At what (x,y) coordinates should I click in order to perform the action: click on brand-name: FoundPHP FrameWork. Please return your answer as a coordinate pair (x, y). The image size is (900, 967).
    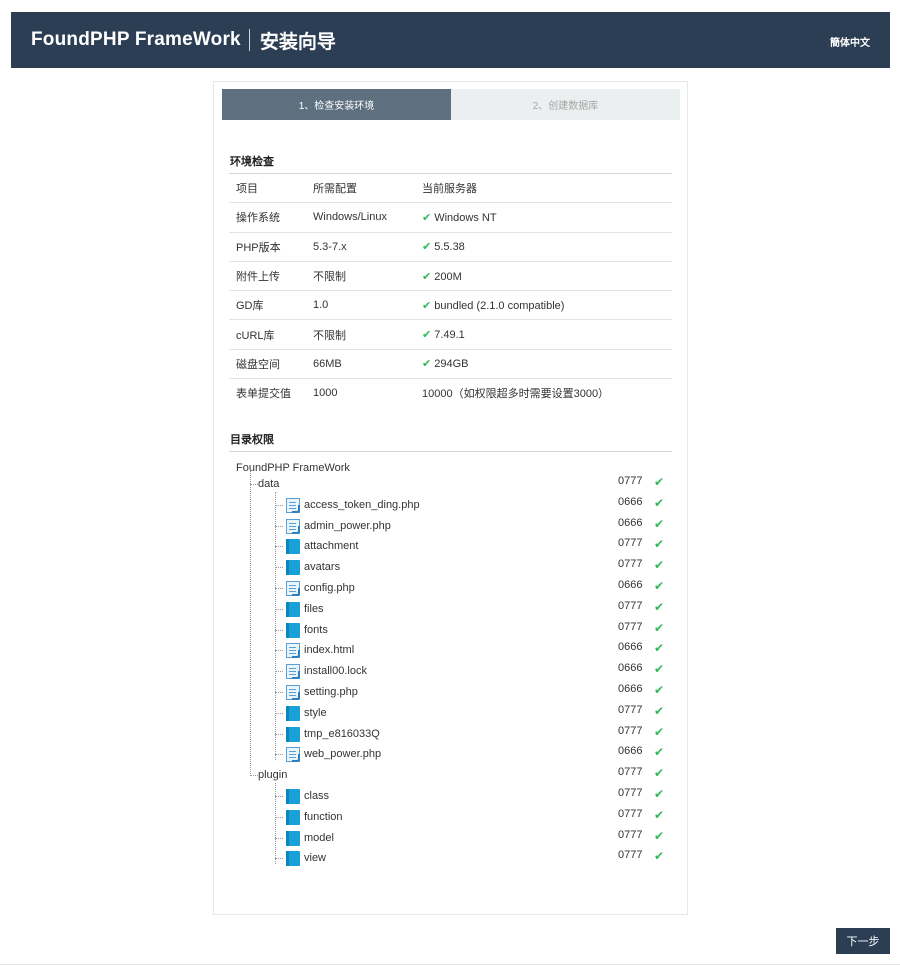
    Looking at the image, I should click on (136, 39).